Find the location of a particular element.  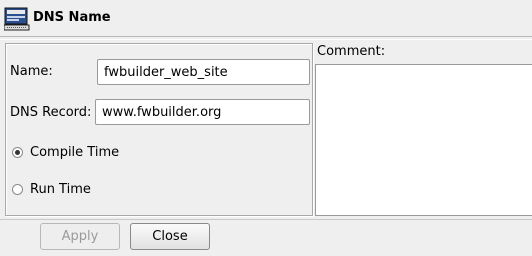

compile-time-radio is located at coordinates (17, 152).